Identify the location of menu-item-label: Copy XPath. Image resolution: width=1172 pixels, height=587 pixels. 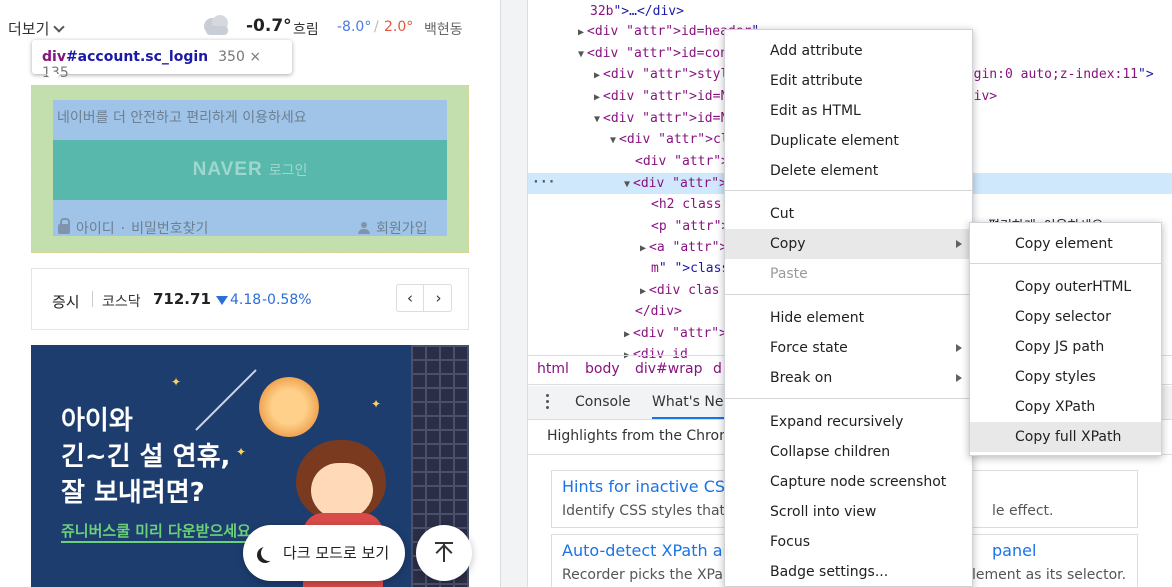
(1055, 407).